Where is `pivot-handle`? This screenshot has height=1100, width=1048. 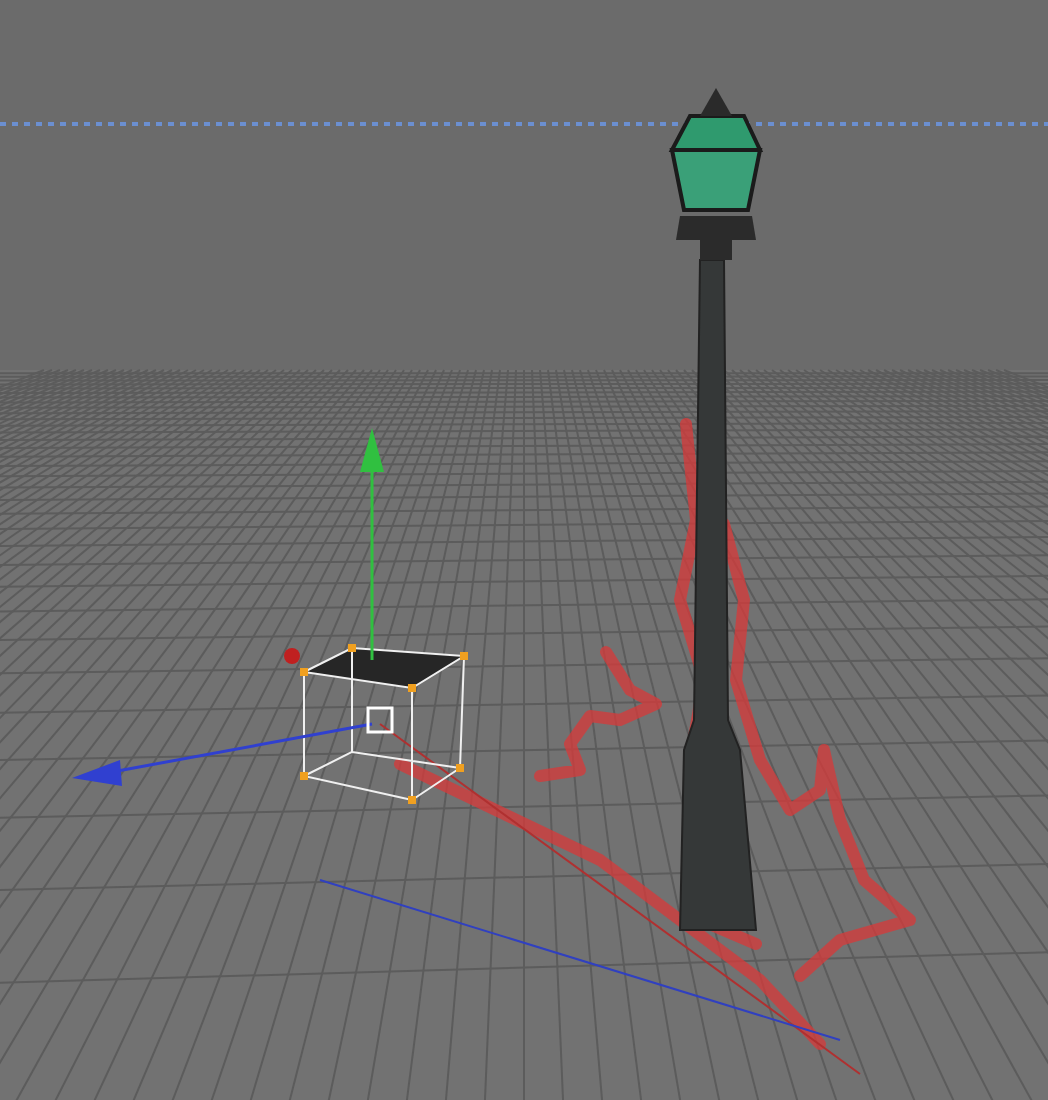
pivot-handle is located at coordinates (380, 720).